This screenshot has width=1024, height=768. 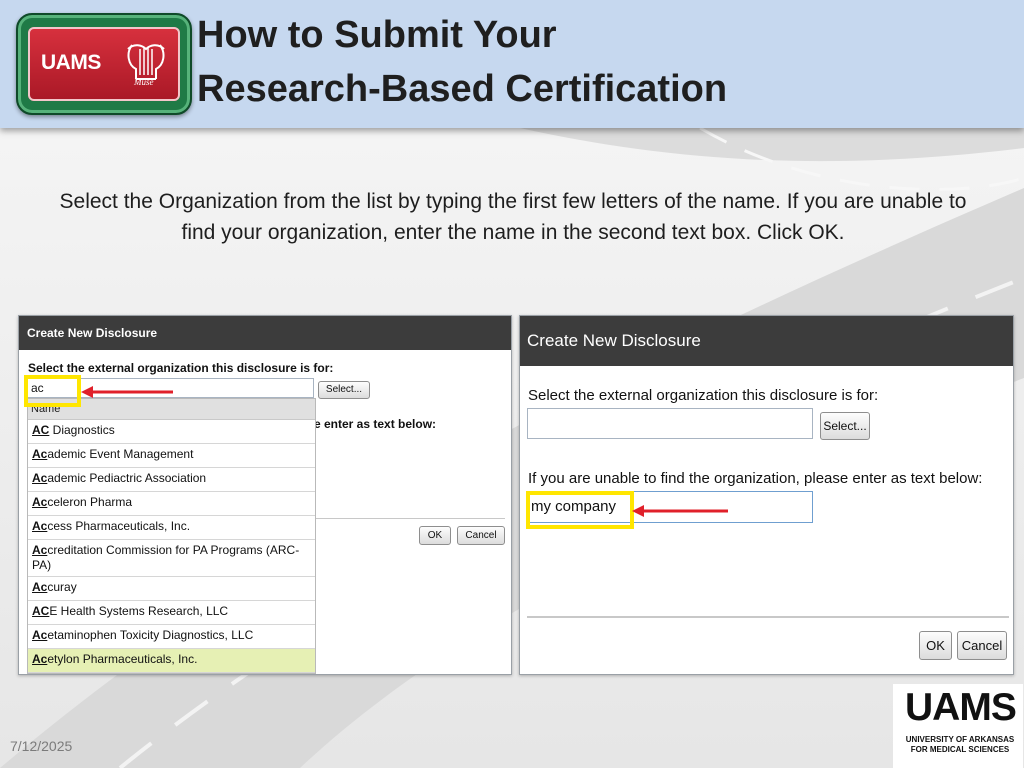 I want to click on text-highlight-box, so click(x=580, y=510).